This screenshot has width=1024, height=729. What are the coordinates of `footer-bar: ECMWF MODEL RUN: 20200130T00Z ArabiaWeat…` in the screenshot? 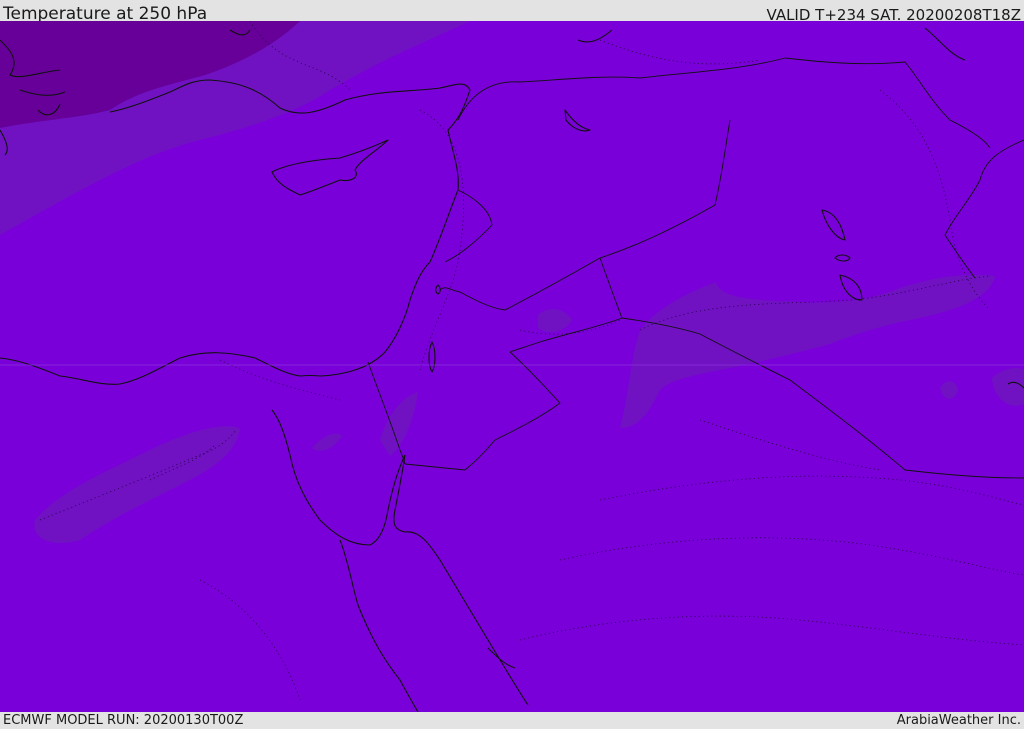 It's located at (512, 720).